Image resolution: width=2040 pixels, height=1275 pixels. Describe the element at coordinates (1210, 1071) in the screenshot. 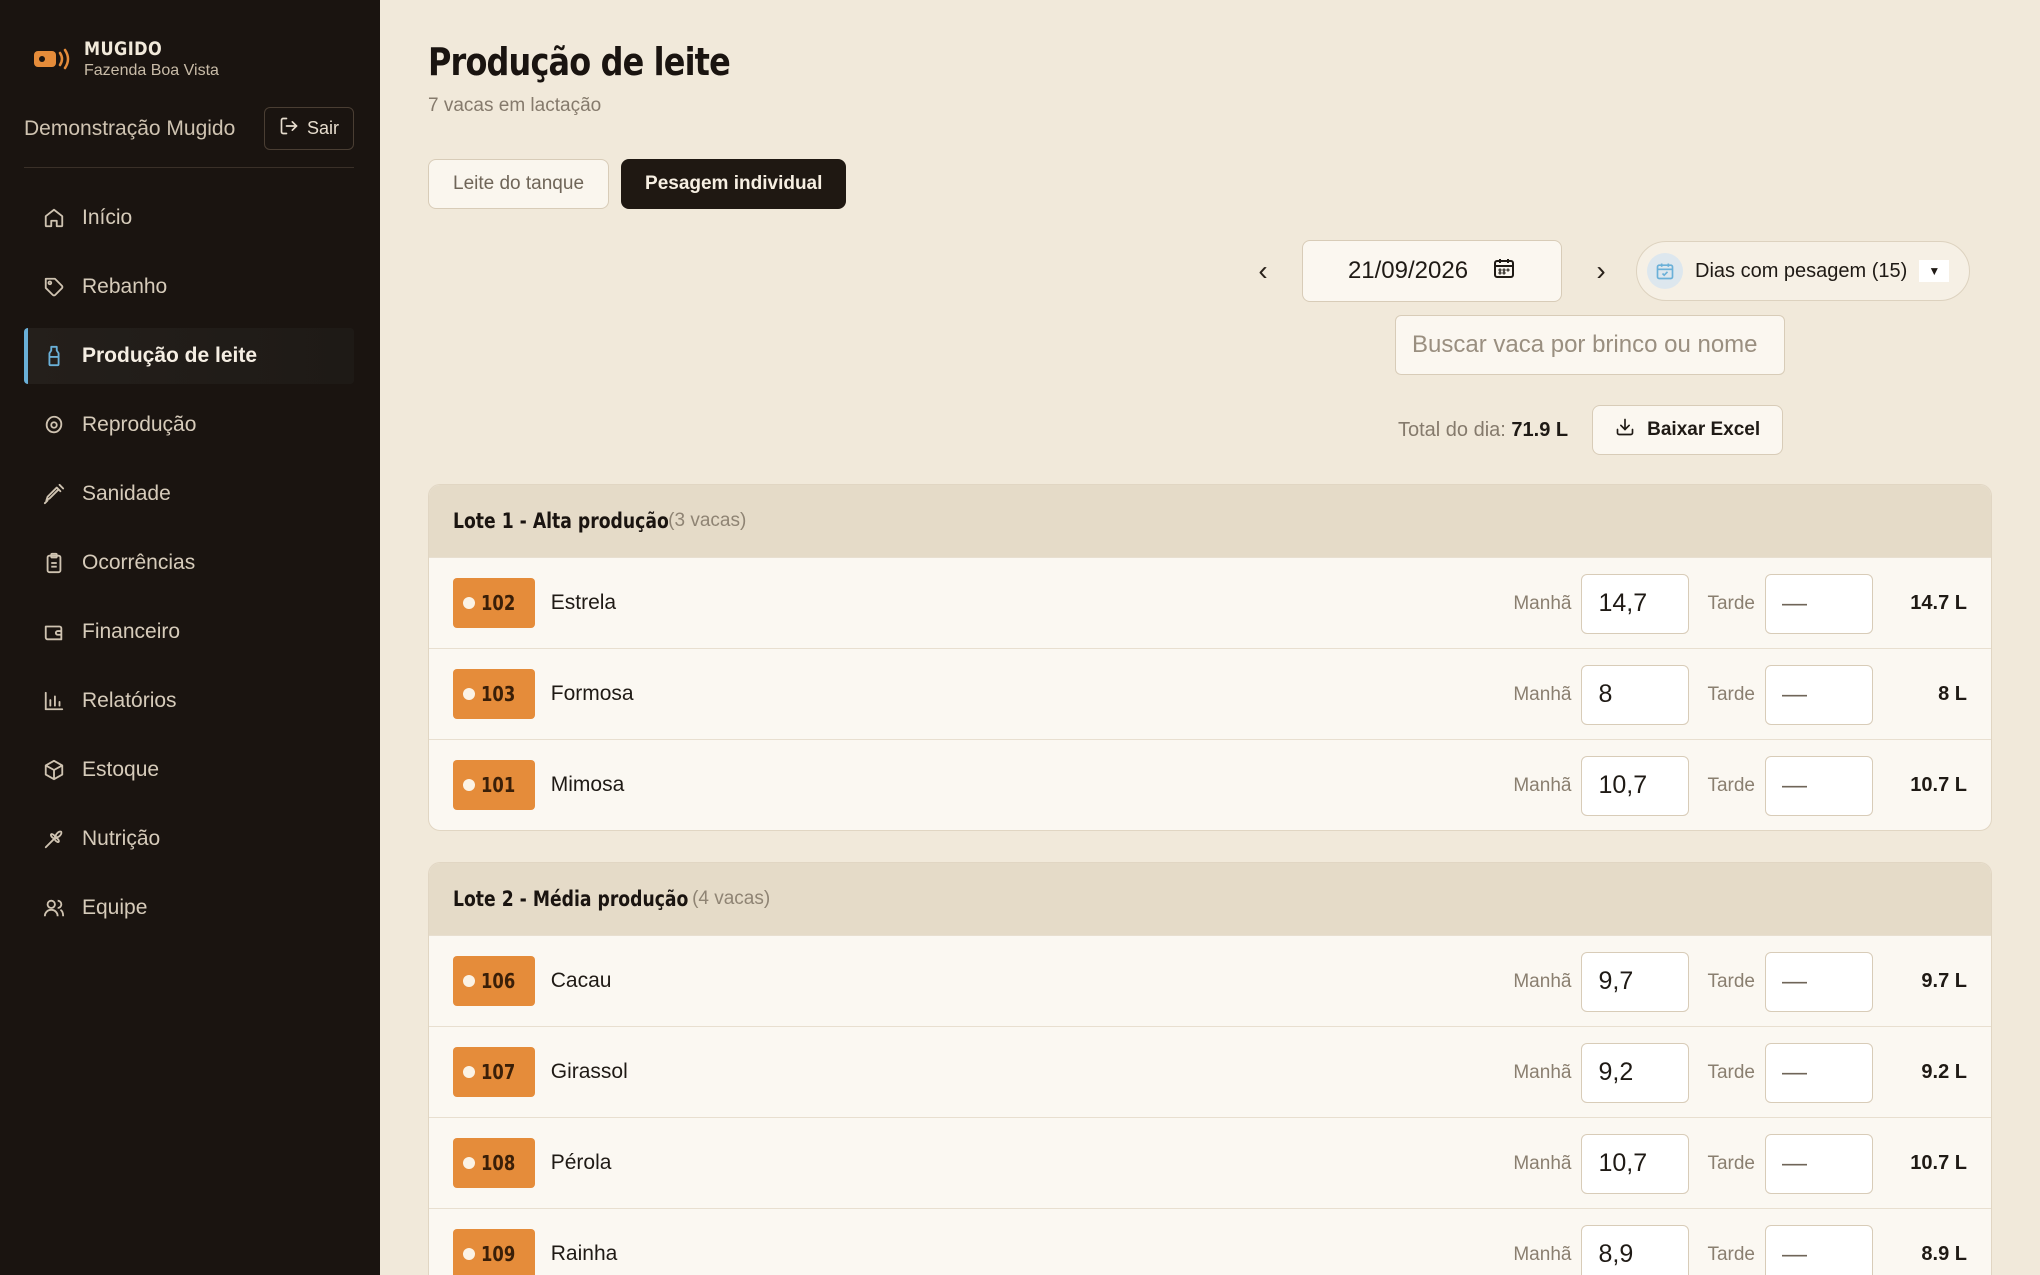

I see `cow-row: 107 Girassol Manhã Tarde 9.2 L` at that location.